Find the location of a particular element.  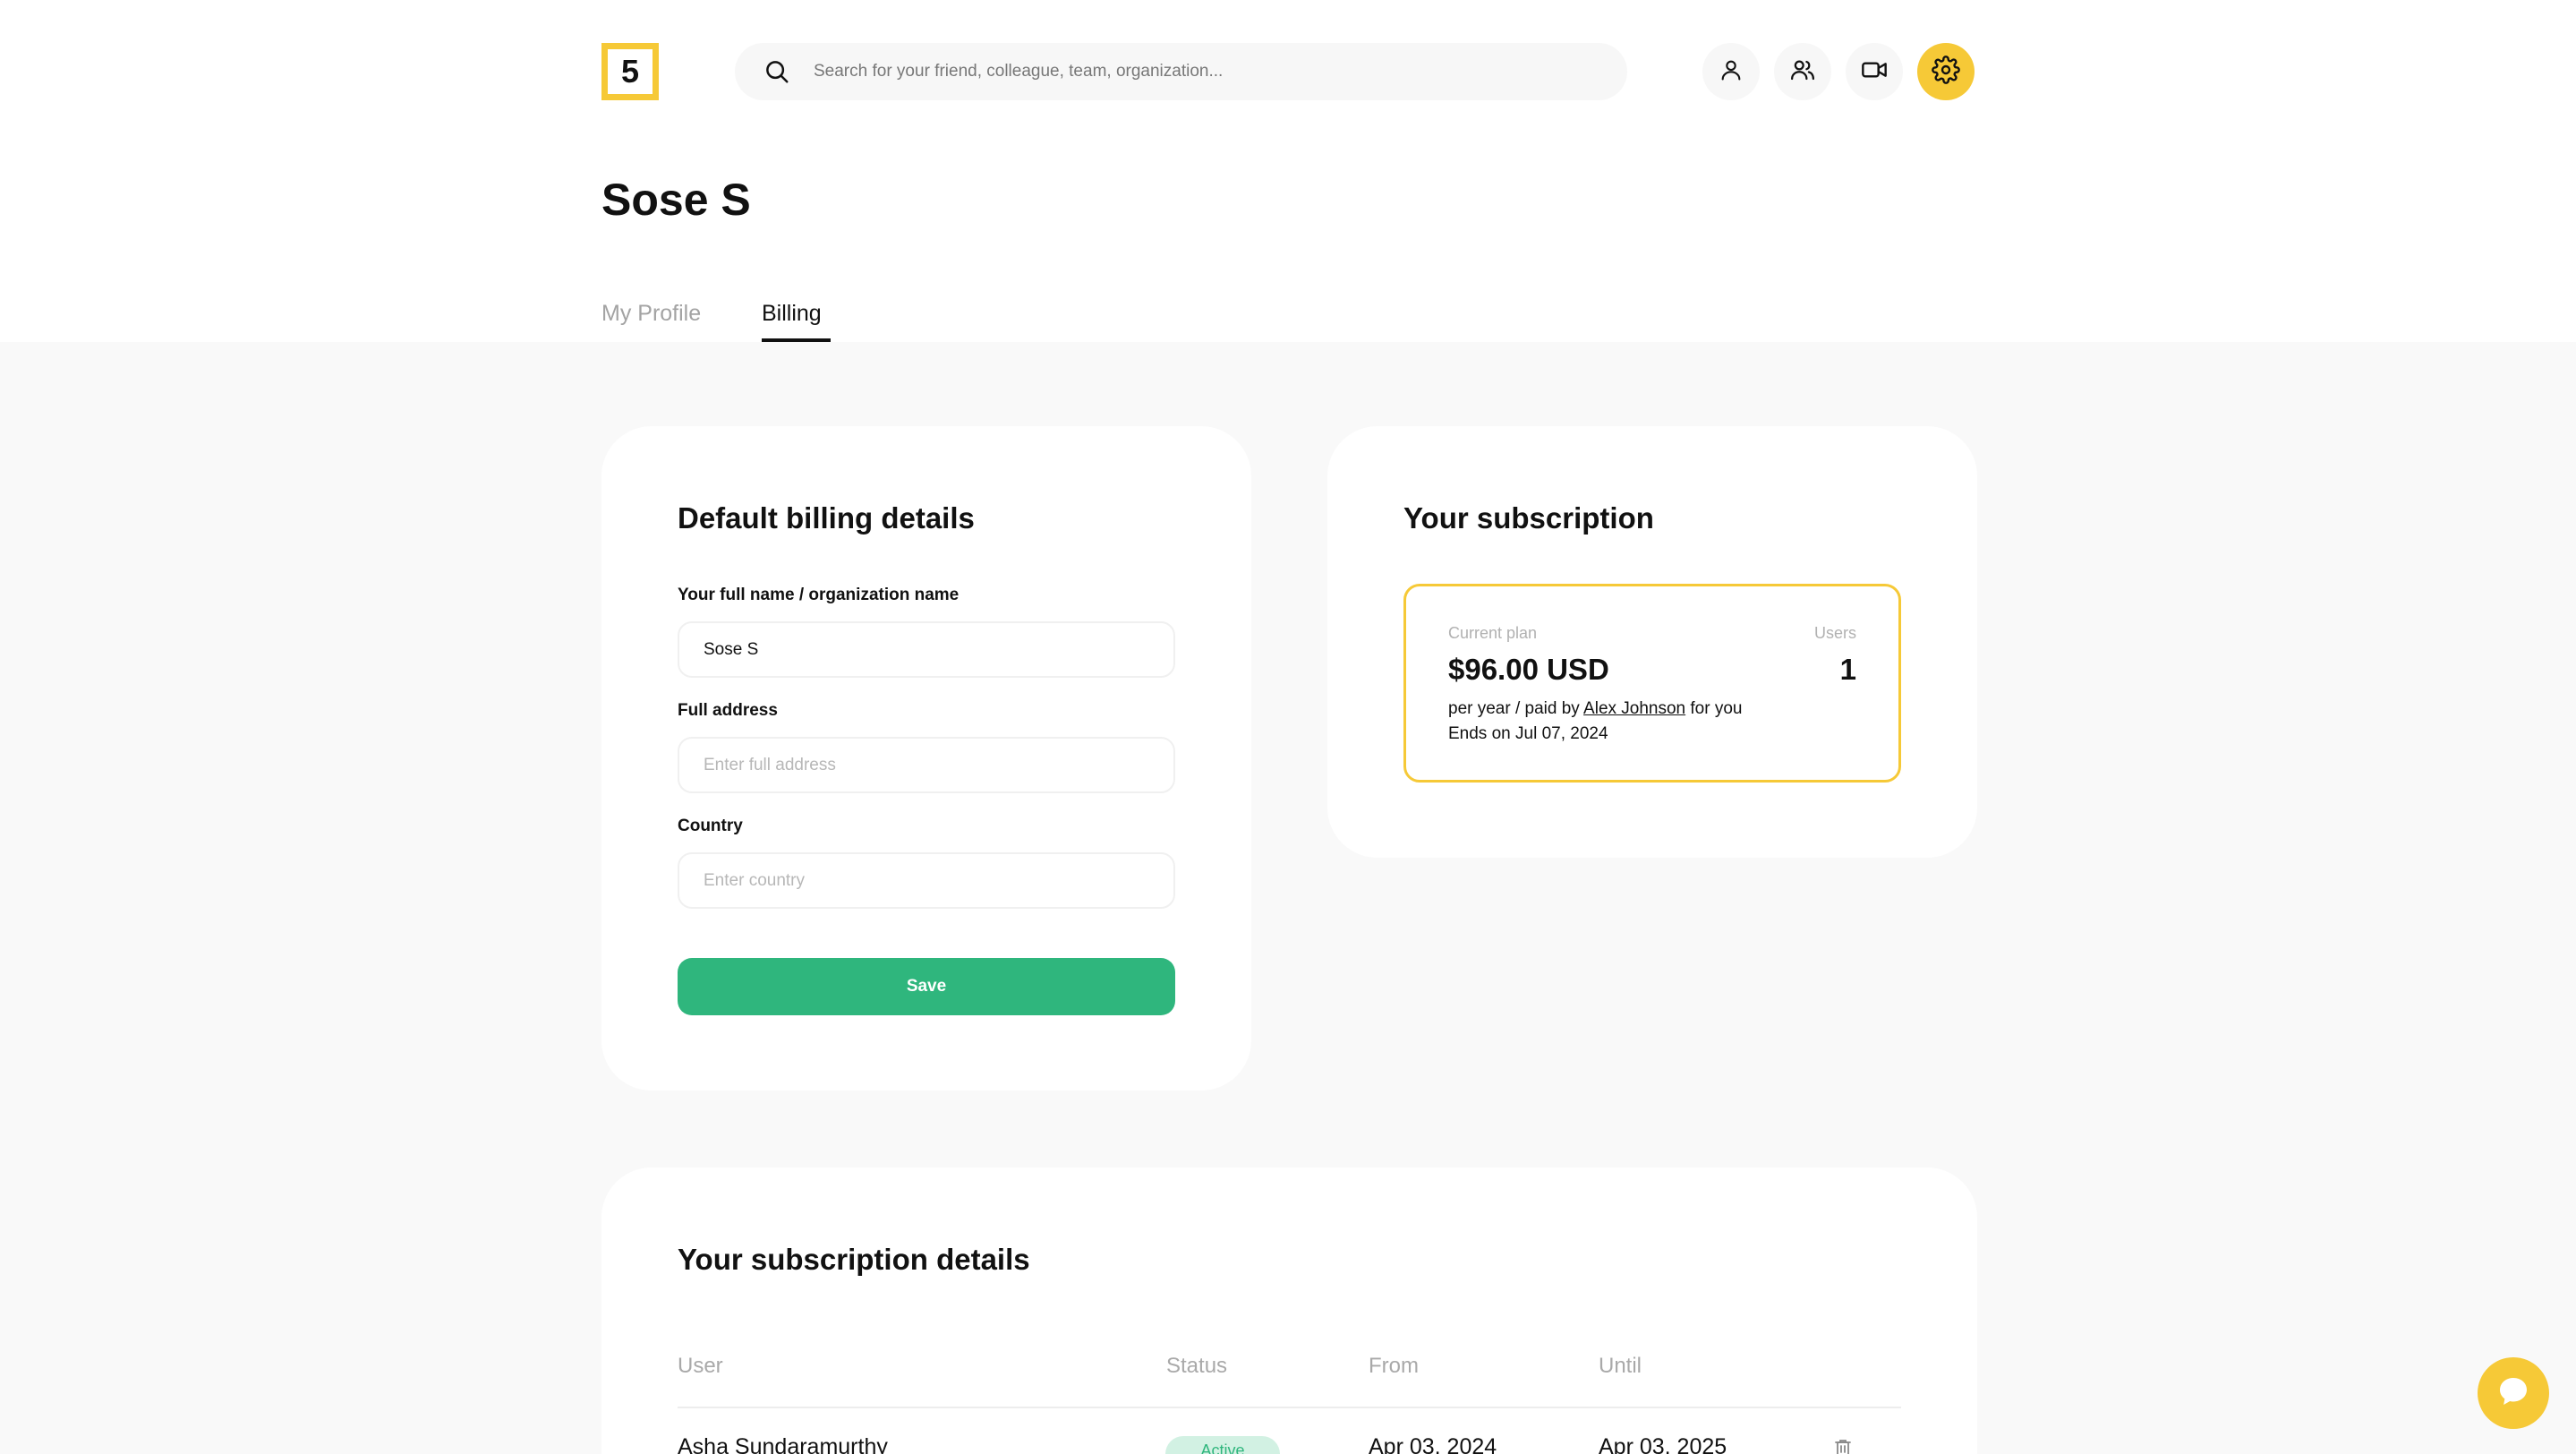

settings-button is located at coordinates (1946, 71).